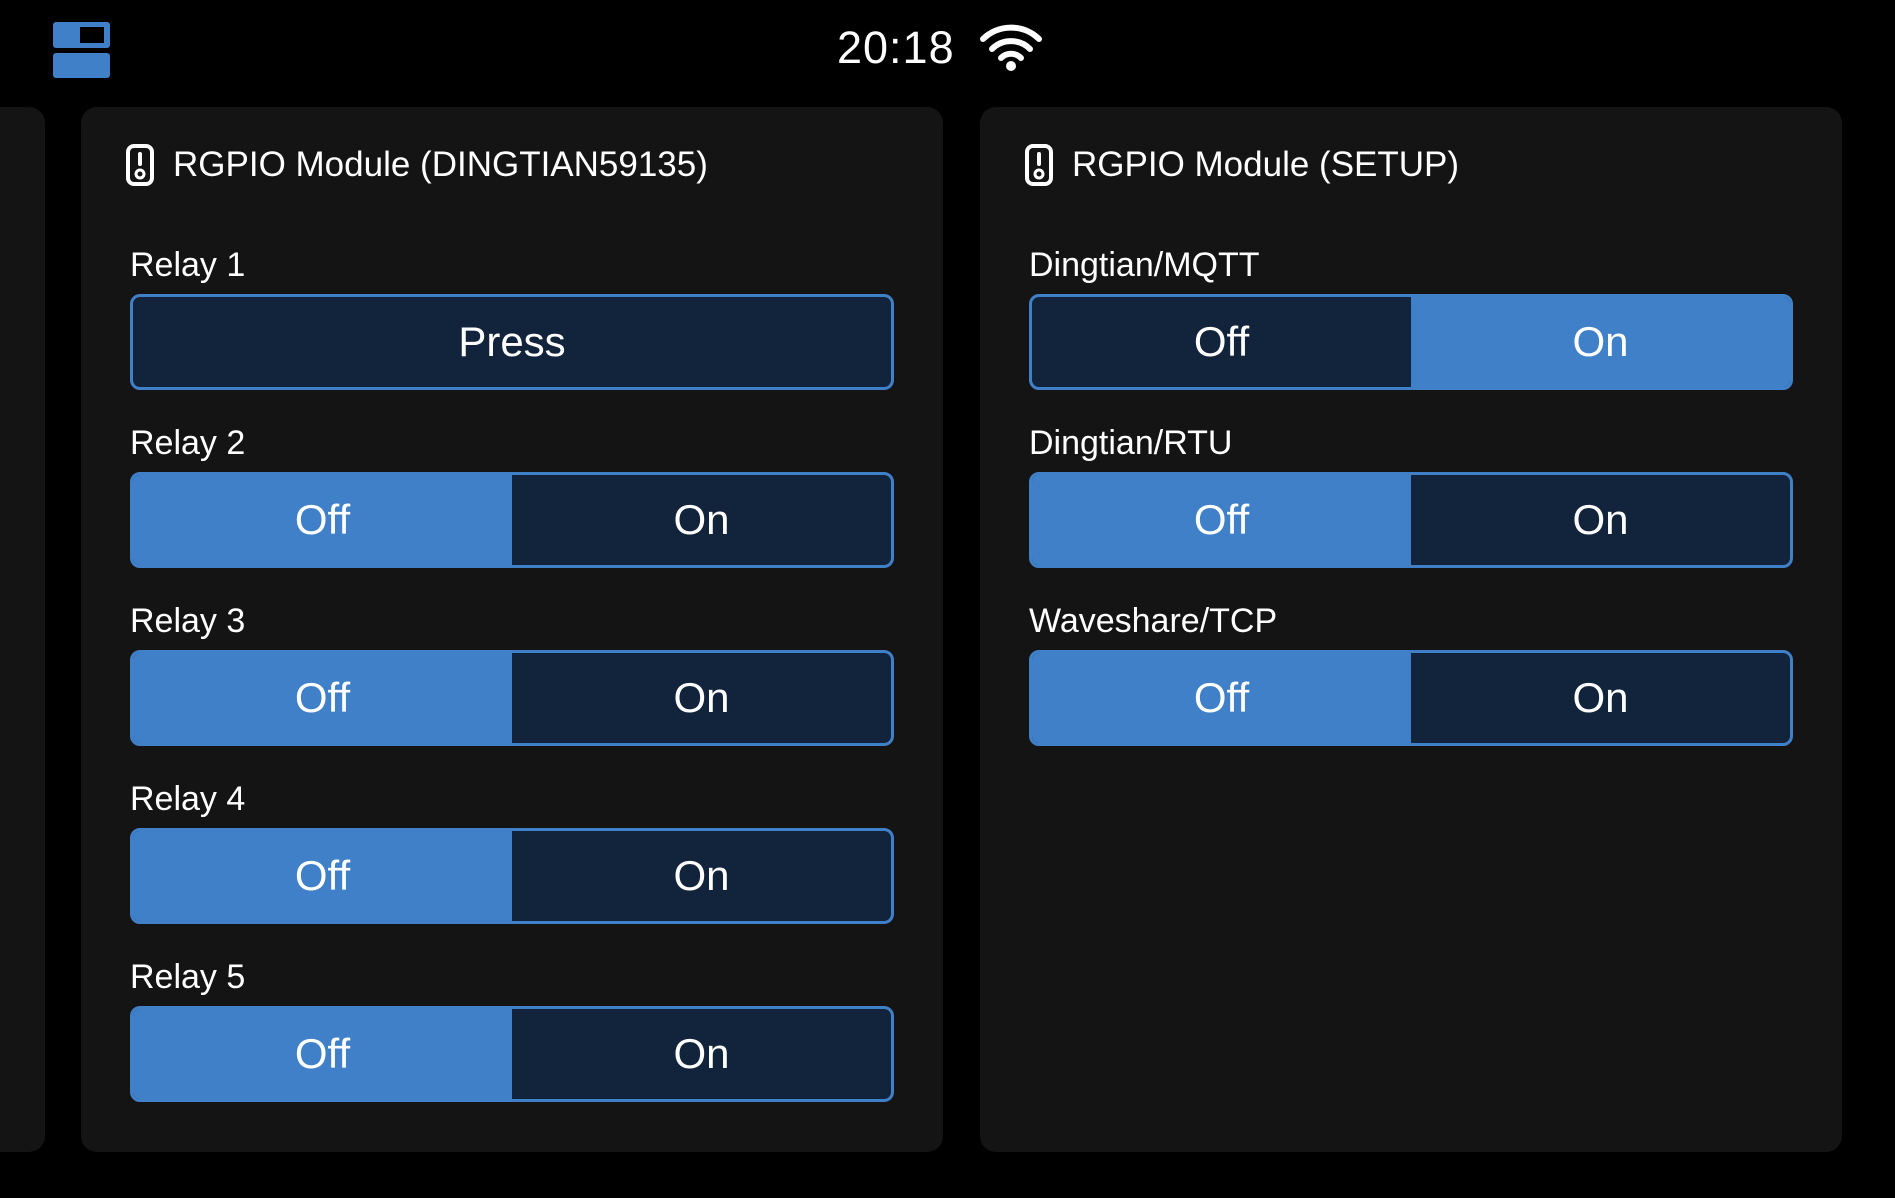 Image resolution: width=1895 pixels, height=1198 pixels. Describe the element at coordinates (1153, 621) in the screenshot. I see `waveshare-tcp-label: Waveshare/TCP` at that location.